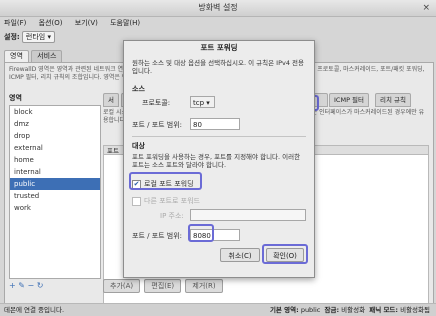 Image resolution: width=436 pixels, height=316 pixels. What do you see at coordinates (219, 136) in the screenshot?
I see `divider` at bounding box center [219, 136].